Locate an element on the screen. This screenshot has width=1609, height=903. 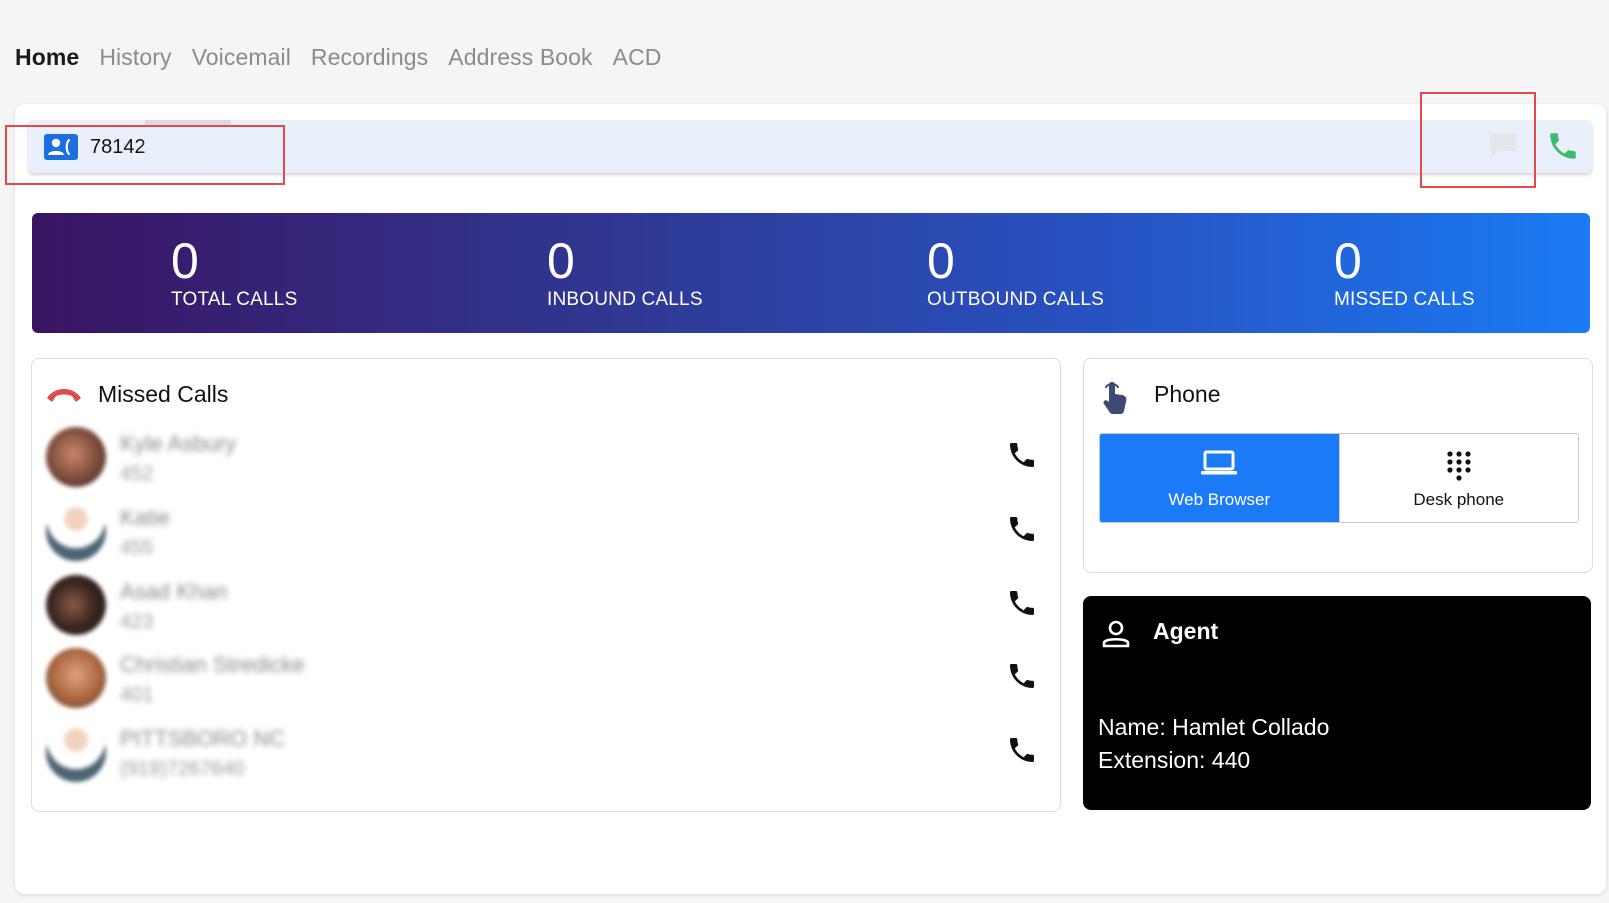
stat-missed-calls: 0 MISSED CALLS is located at coordinates (1404, 272).